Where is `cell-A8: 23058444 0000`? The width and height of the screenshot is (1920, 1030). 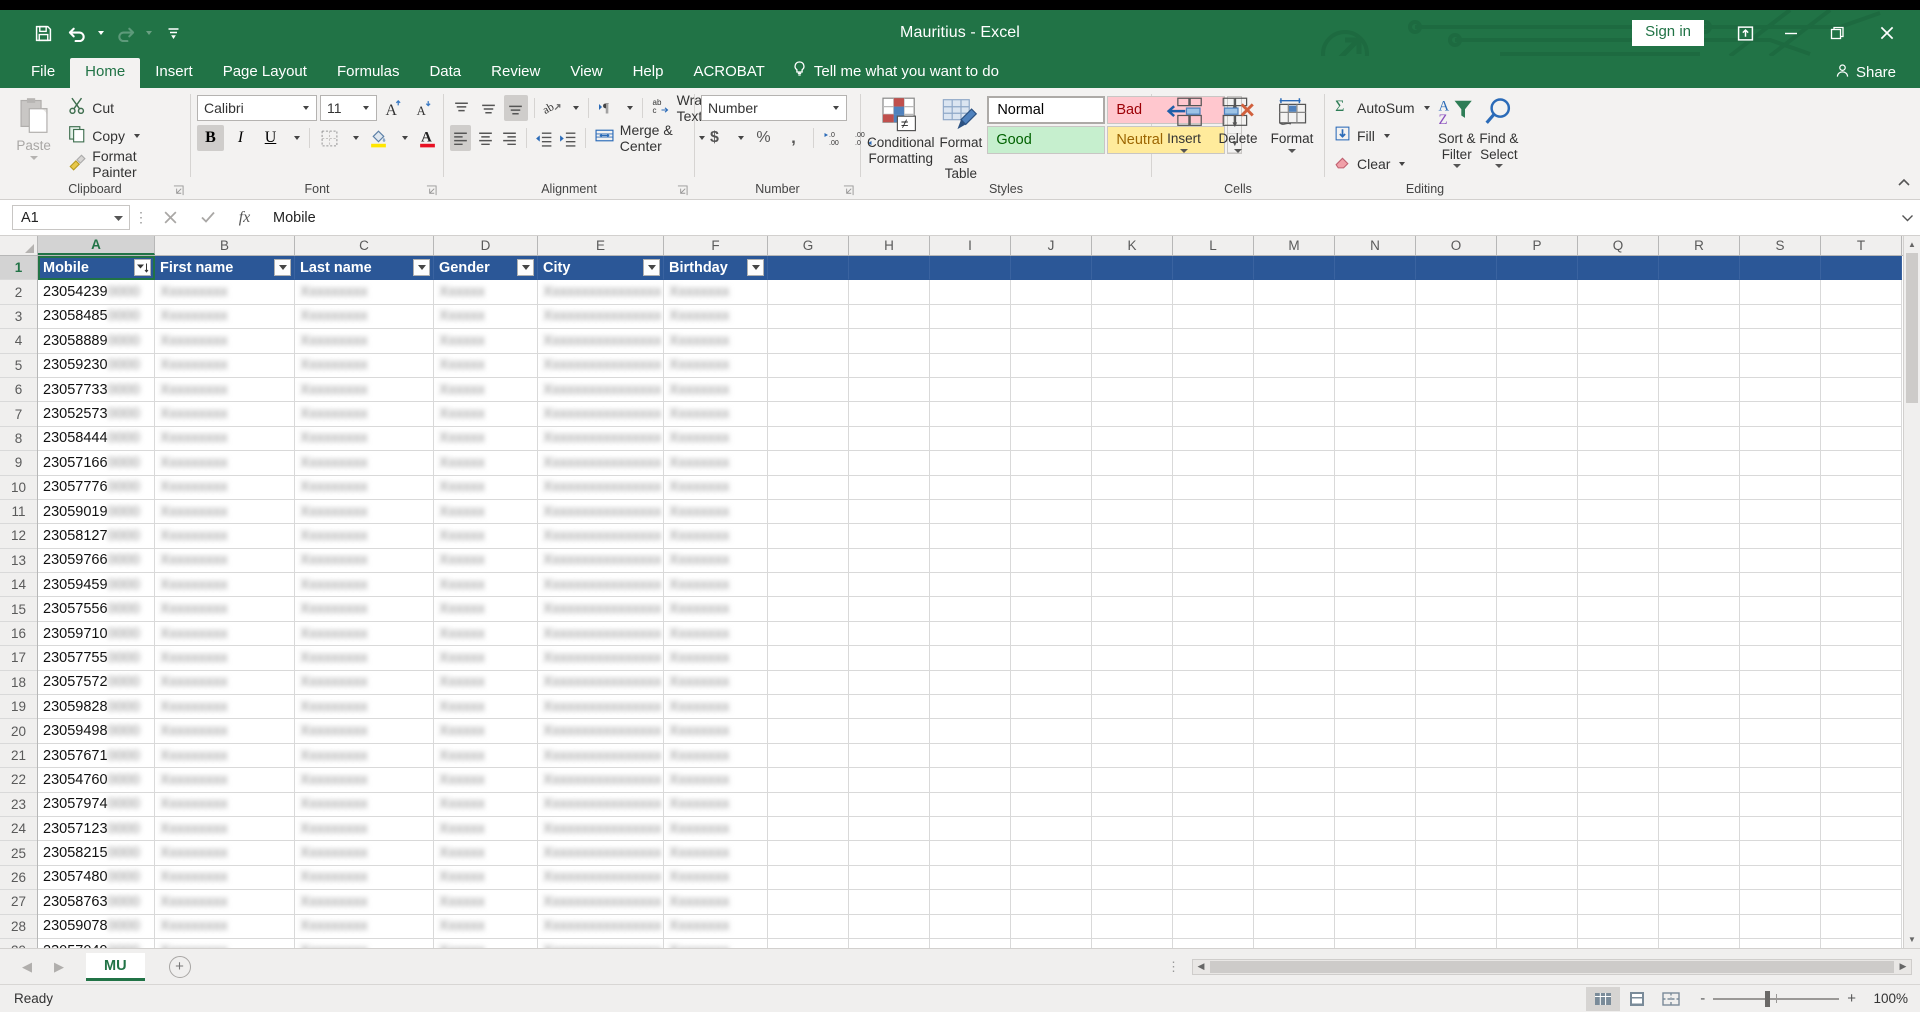 cell-A8: 23058444 0000 is located at coordinates (96, 439).